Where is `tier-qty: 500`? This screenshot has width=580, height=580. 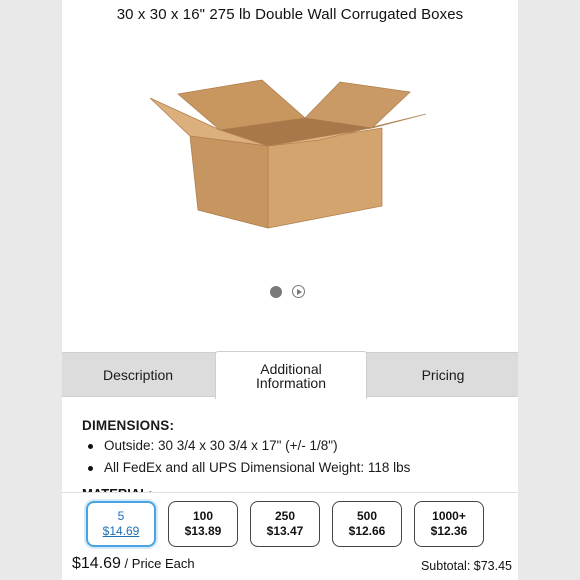
tier-qty: 500 is located at coordinates (367, 516).